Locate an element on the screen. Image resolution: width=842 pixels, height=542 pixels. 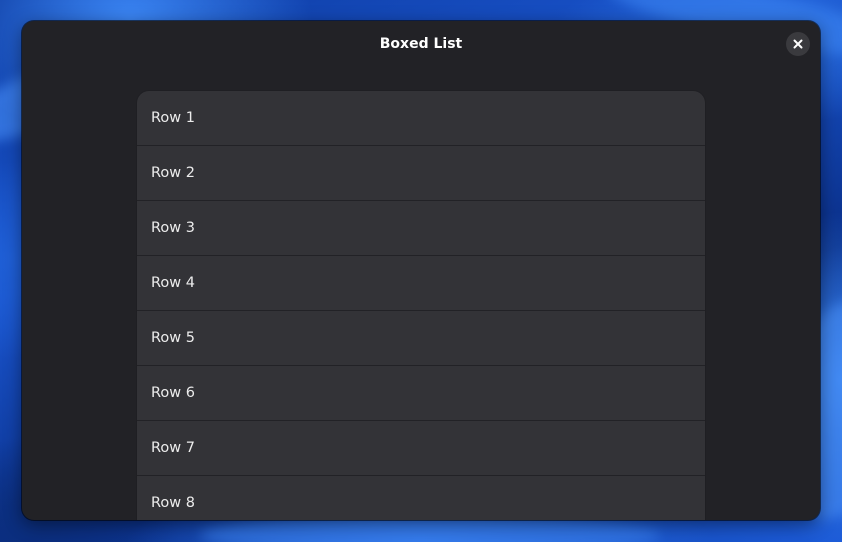
list-row: Row 3 is located at coordinates (421, 228).